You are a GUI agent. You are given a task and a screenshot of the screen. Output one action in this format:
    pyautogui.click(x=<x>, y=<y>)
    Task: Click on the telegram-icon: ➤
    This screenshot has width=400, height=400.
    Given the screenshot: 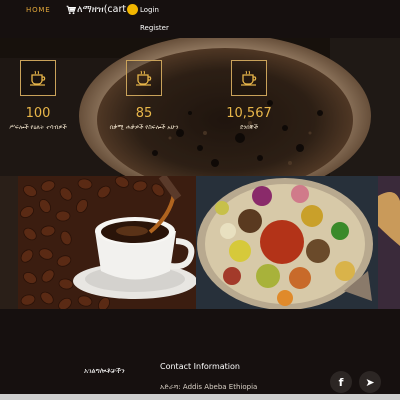 What is the action you would take?
    pyautogui.click(x=370, y=382)
    